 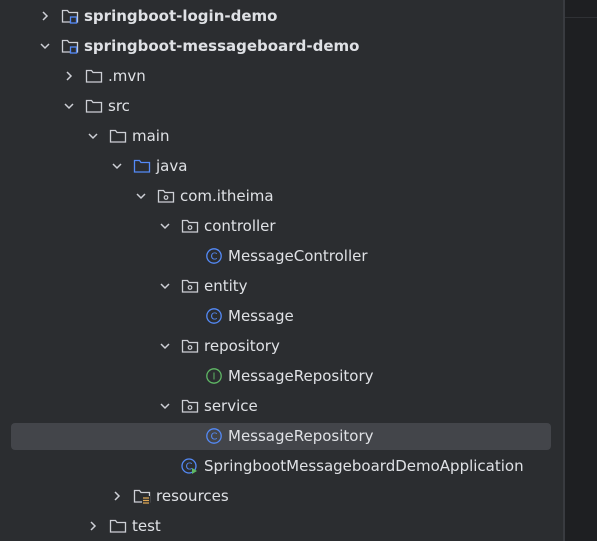 What do you see at coordinates (298, 316) in the screenshot?
I see `tree-row: C Message` at bounding box center [298, 316].